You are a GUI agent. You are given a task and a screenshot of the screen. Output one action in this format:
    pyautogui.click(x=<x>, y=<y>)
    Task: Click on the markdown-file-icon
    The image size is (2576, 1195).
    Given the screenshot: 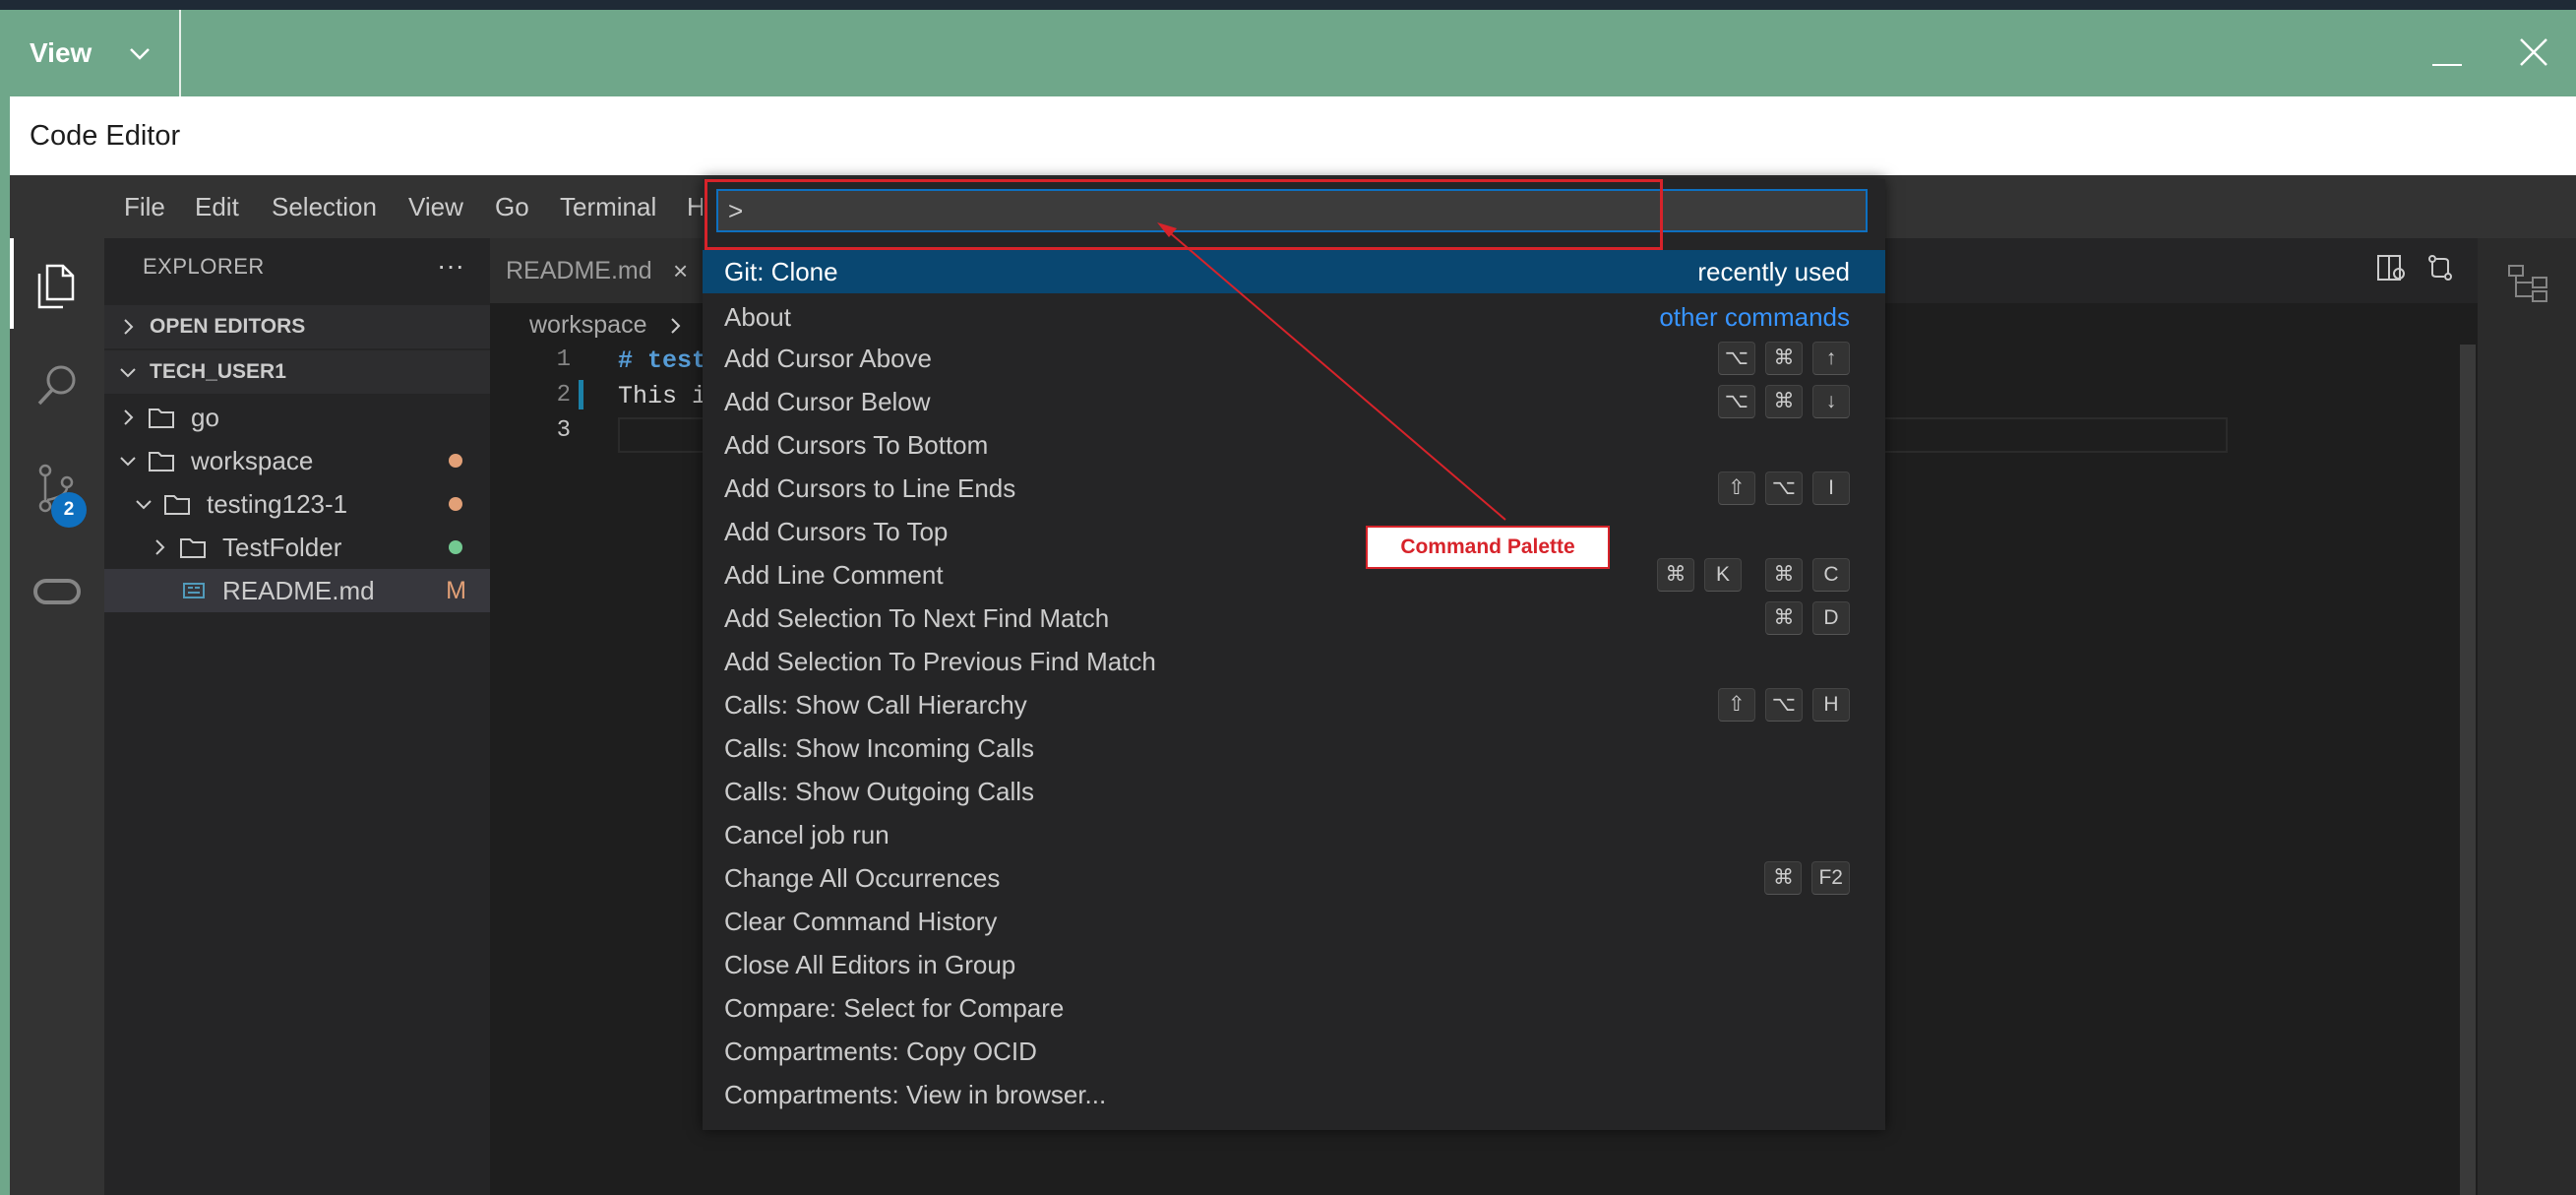 What is the action you would take?
    pyautogui.click(x=194, y=590)
    